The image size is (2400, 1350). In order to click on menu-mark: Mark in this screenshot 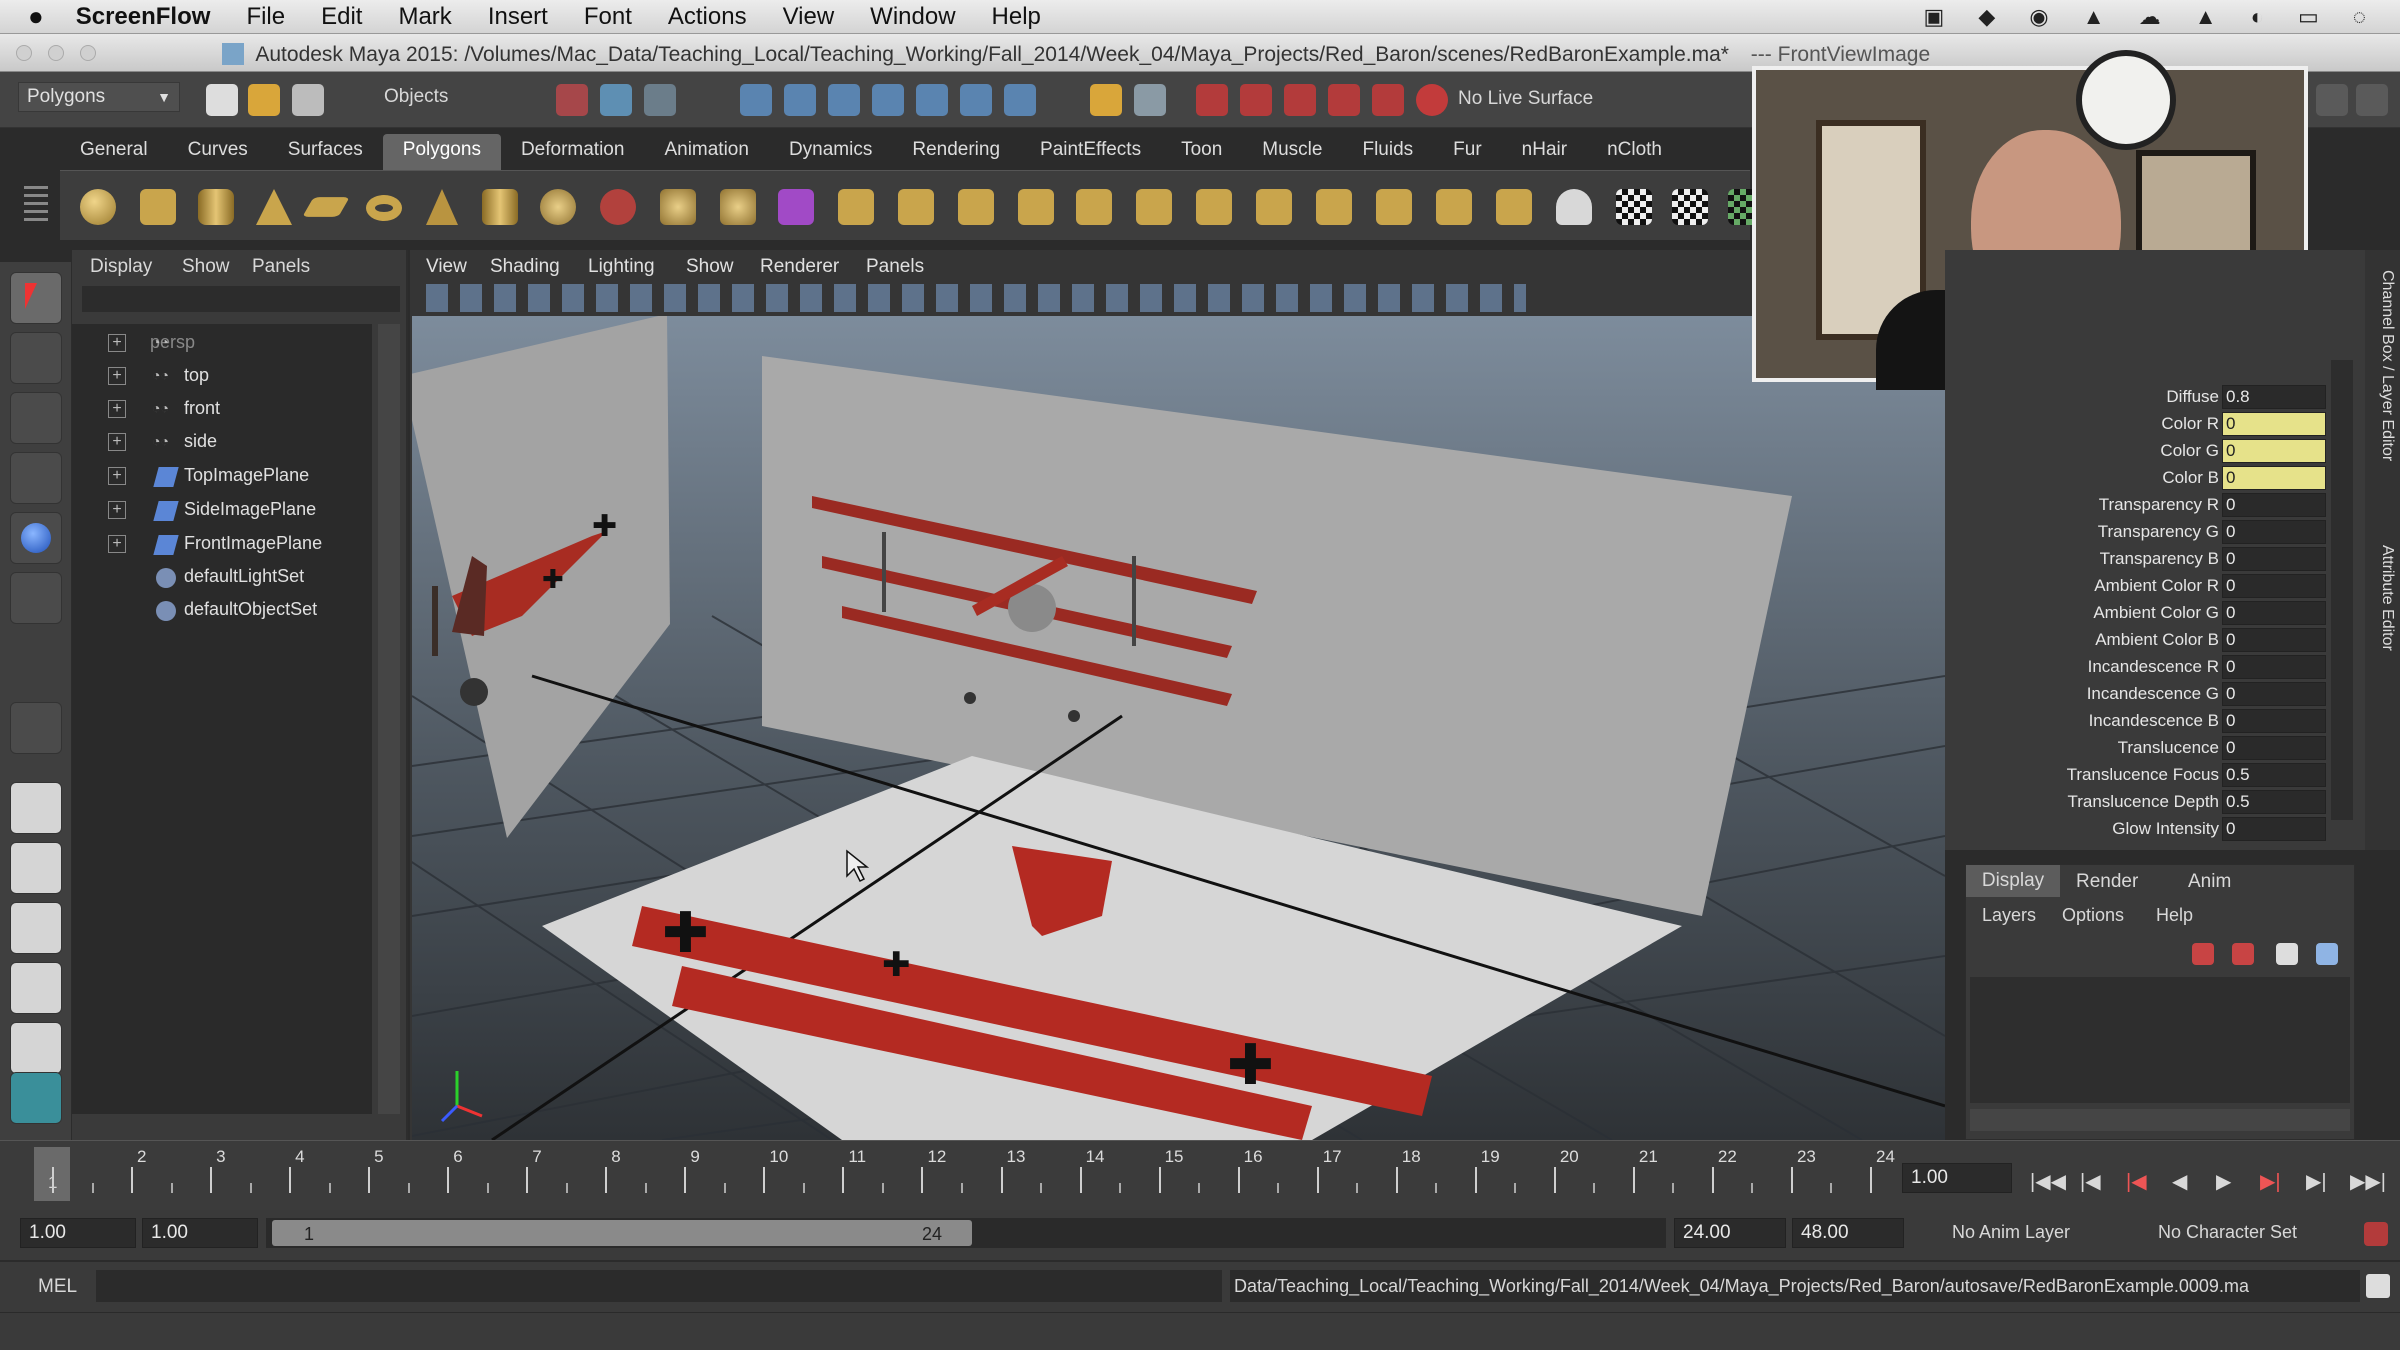, I will do `click(424, 17)`.